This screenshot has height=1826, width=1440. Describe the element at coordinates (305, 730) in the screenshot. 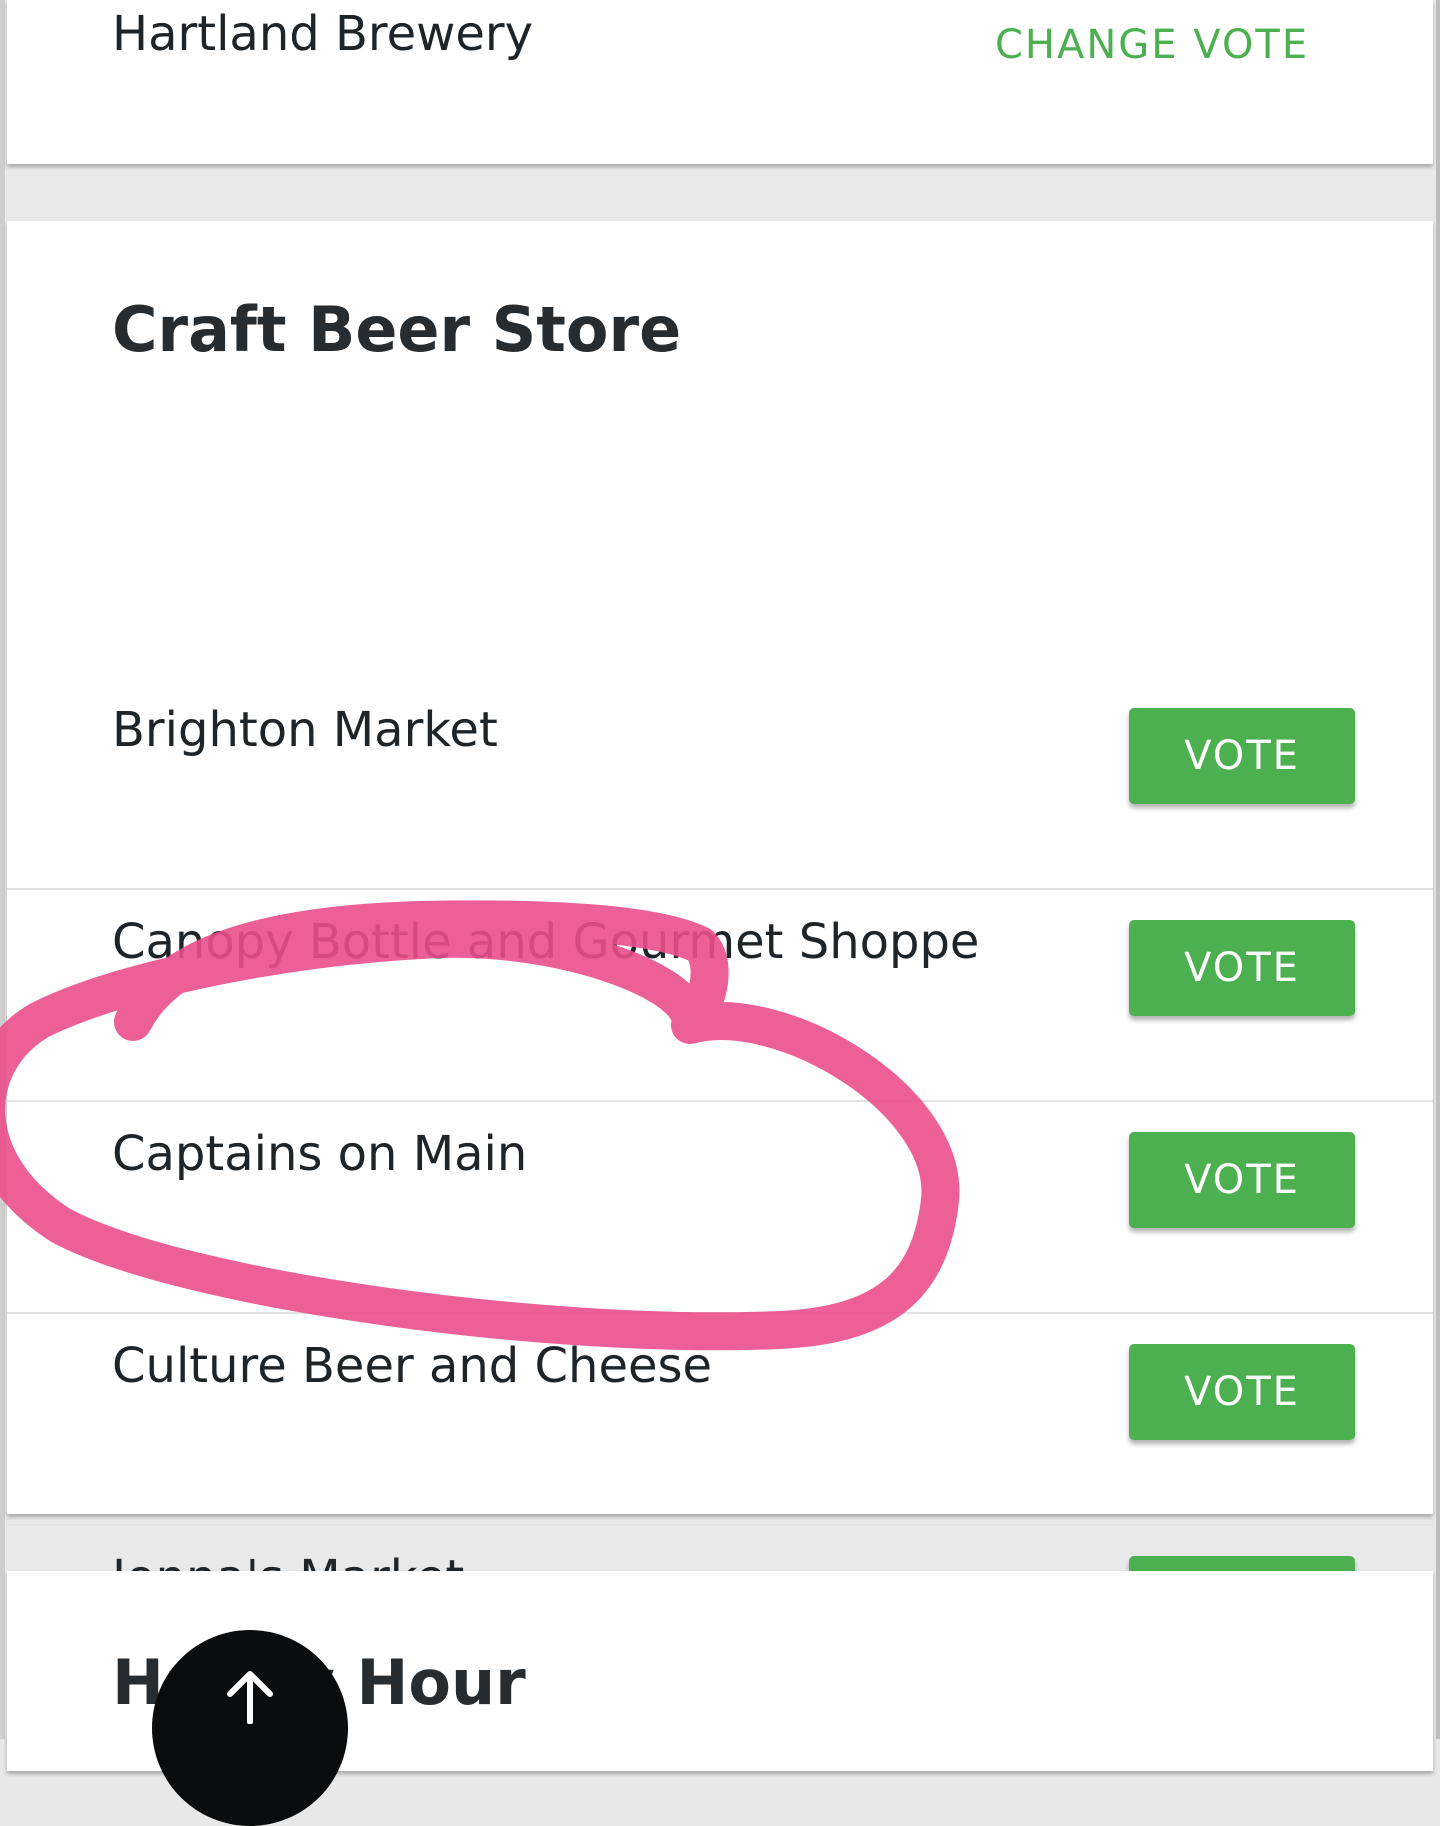

I see `option-name: Brighton Market` at that location.